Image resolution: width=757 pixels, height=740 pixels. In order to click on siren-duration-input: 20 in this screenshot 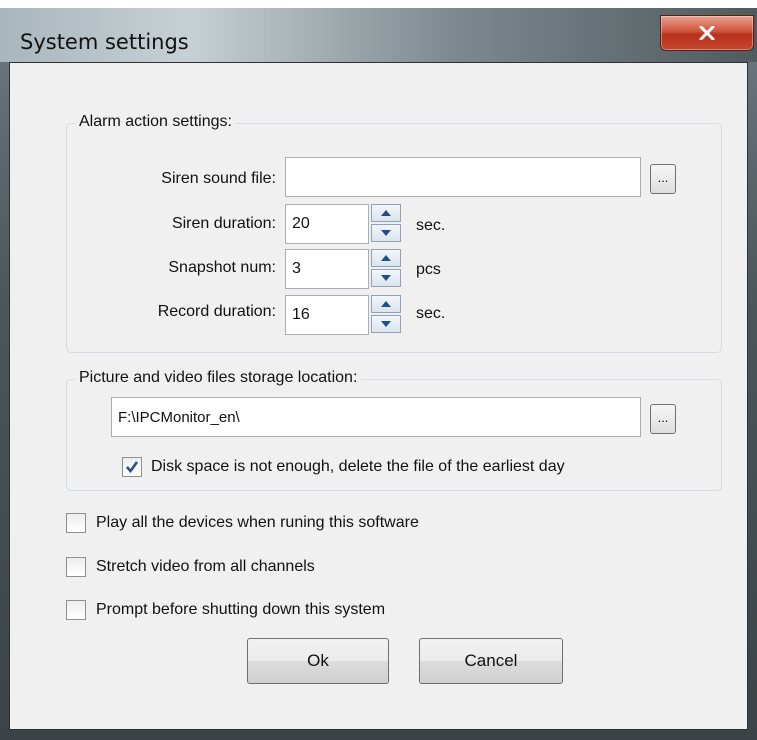, I will do `click(327, 224)`.